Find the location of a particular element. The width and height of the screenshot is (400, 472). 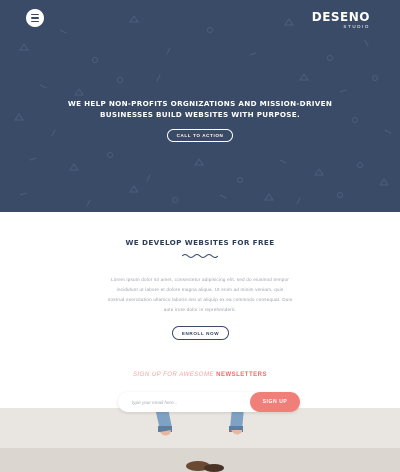

menu-button is located at coordinates (35, 18).